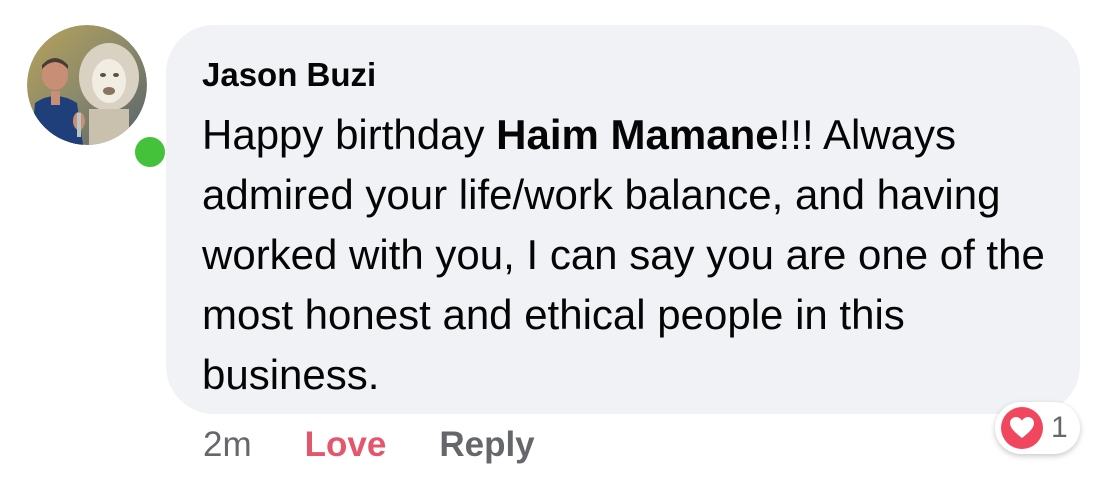 The width and height of the screenshot is (1106, 480). I want to click on comment-timestamp: 2m, so click(227, 445).